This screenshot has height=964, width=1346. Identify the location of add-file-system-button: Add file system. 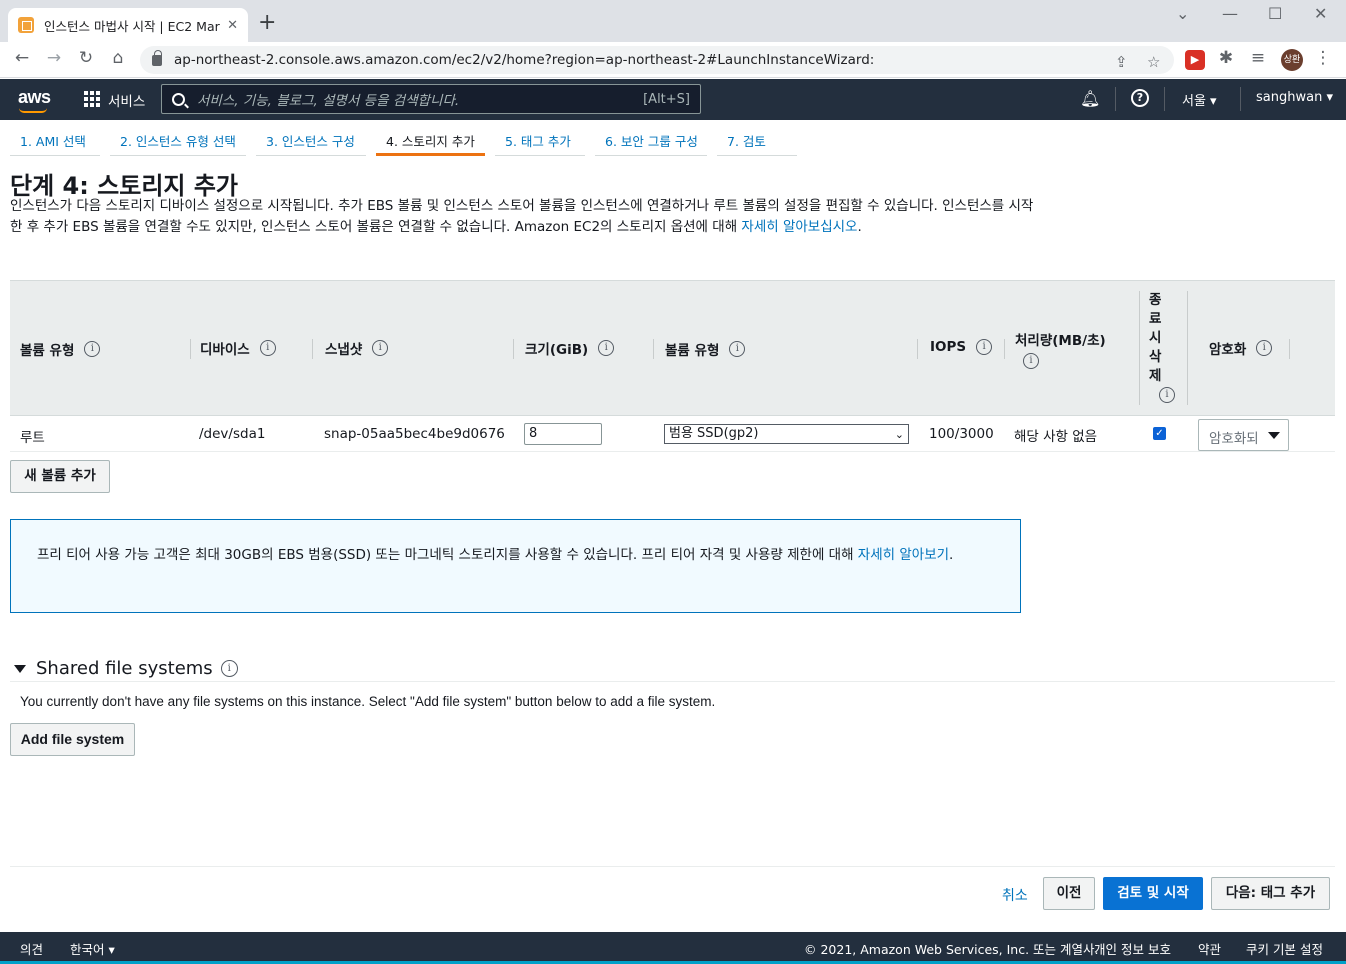
(72, 739).